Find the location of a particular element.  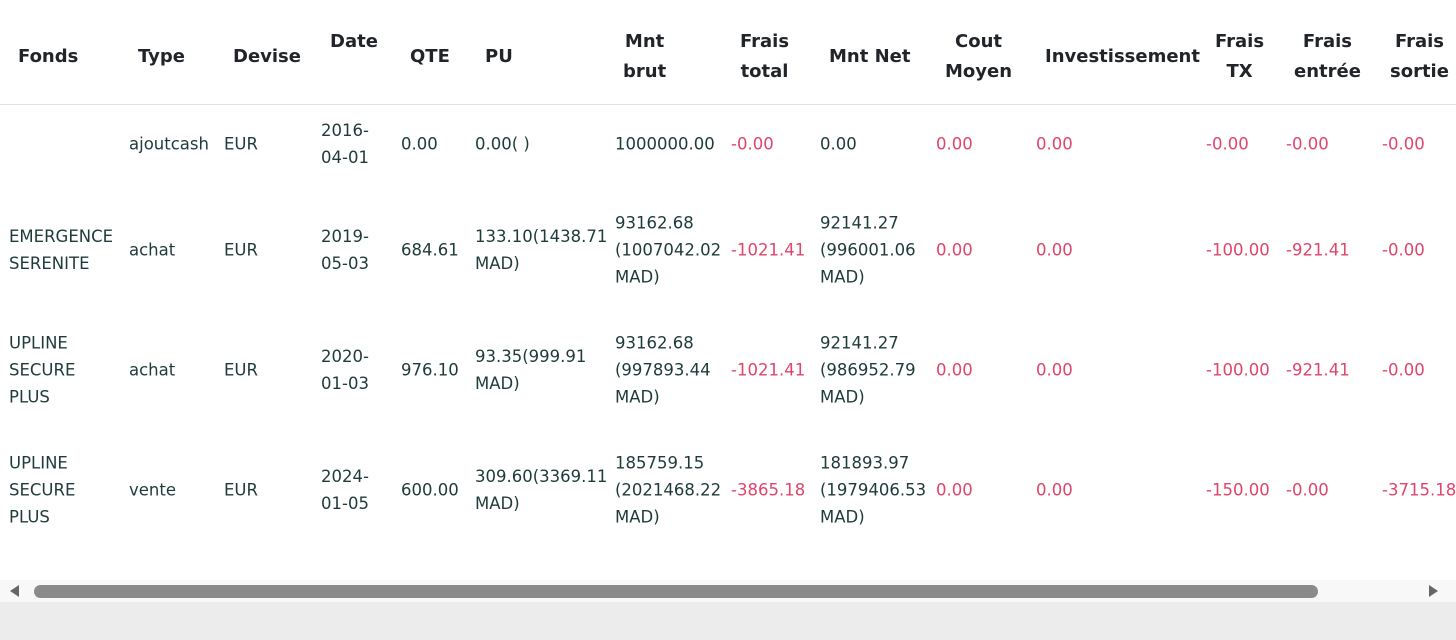

cell-frais-tx: -0.00 is located at coordinates (1227, 144).